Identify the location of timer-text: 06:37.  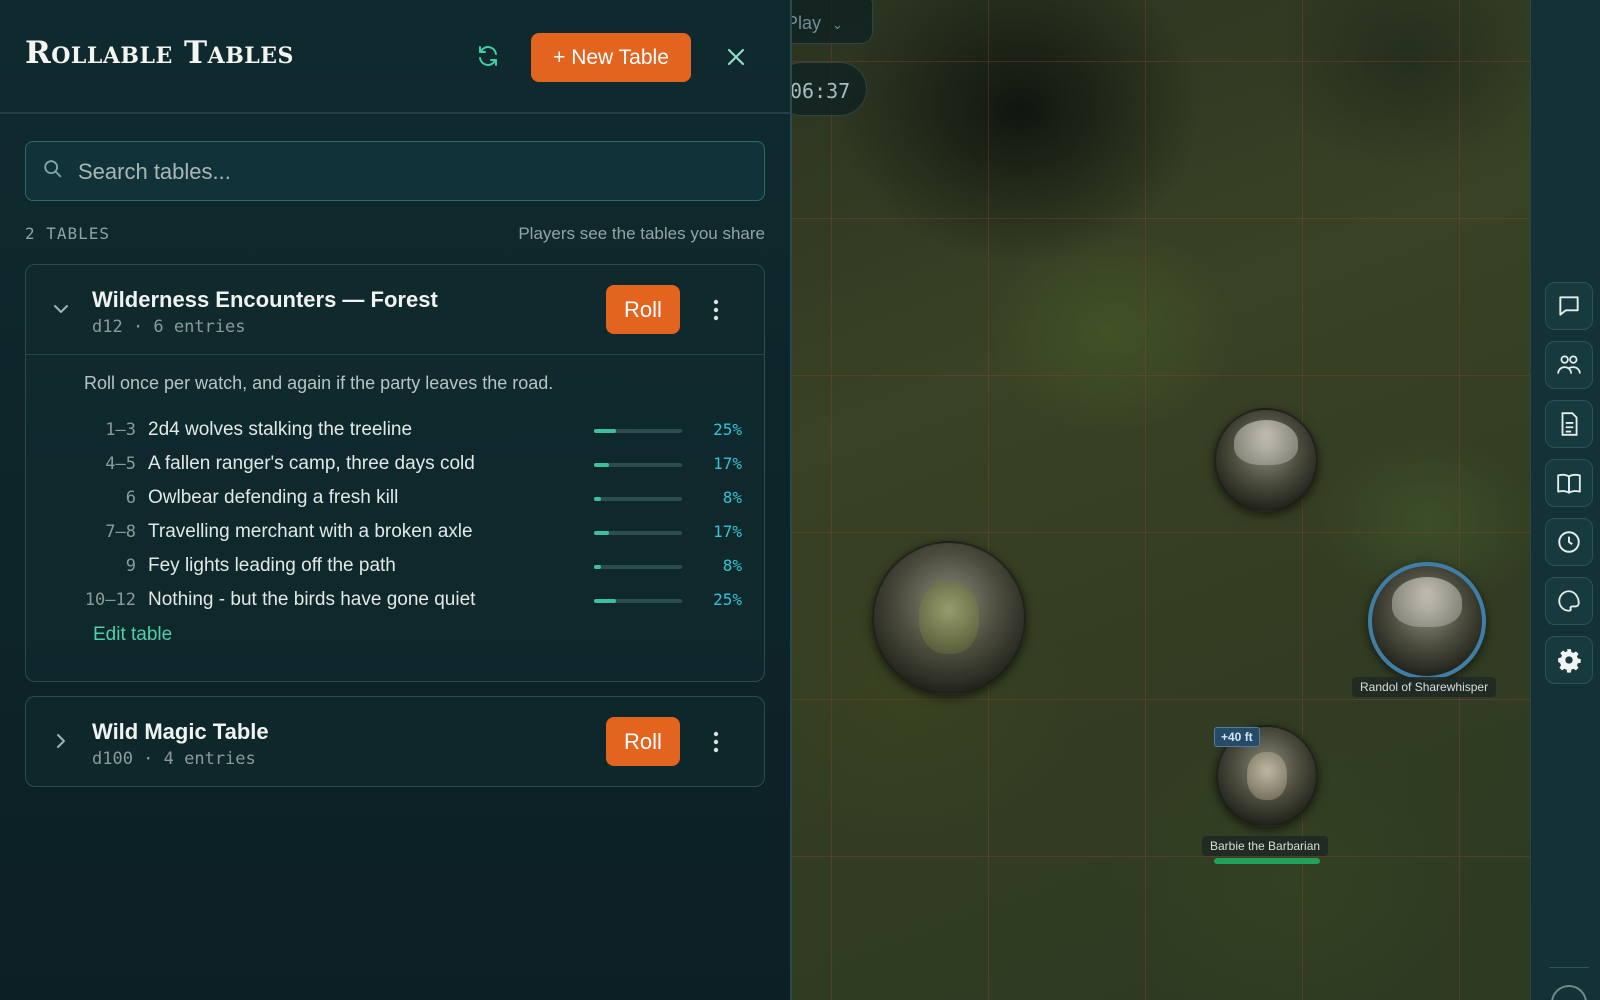
(820, 91).